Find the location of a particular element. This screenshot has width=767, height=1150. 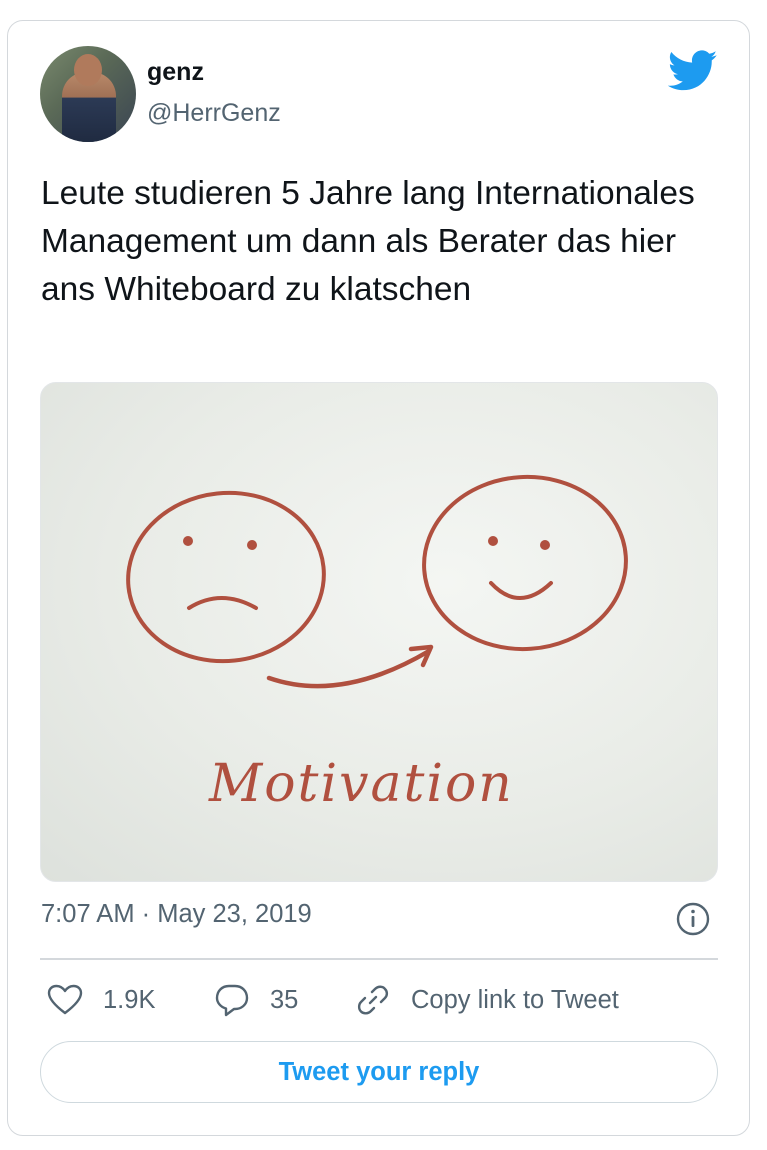

handwritten-label: Motivation is located at coordinates (361, 784).